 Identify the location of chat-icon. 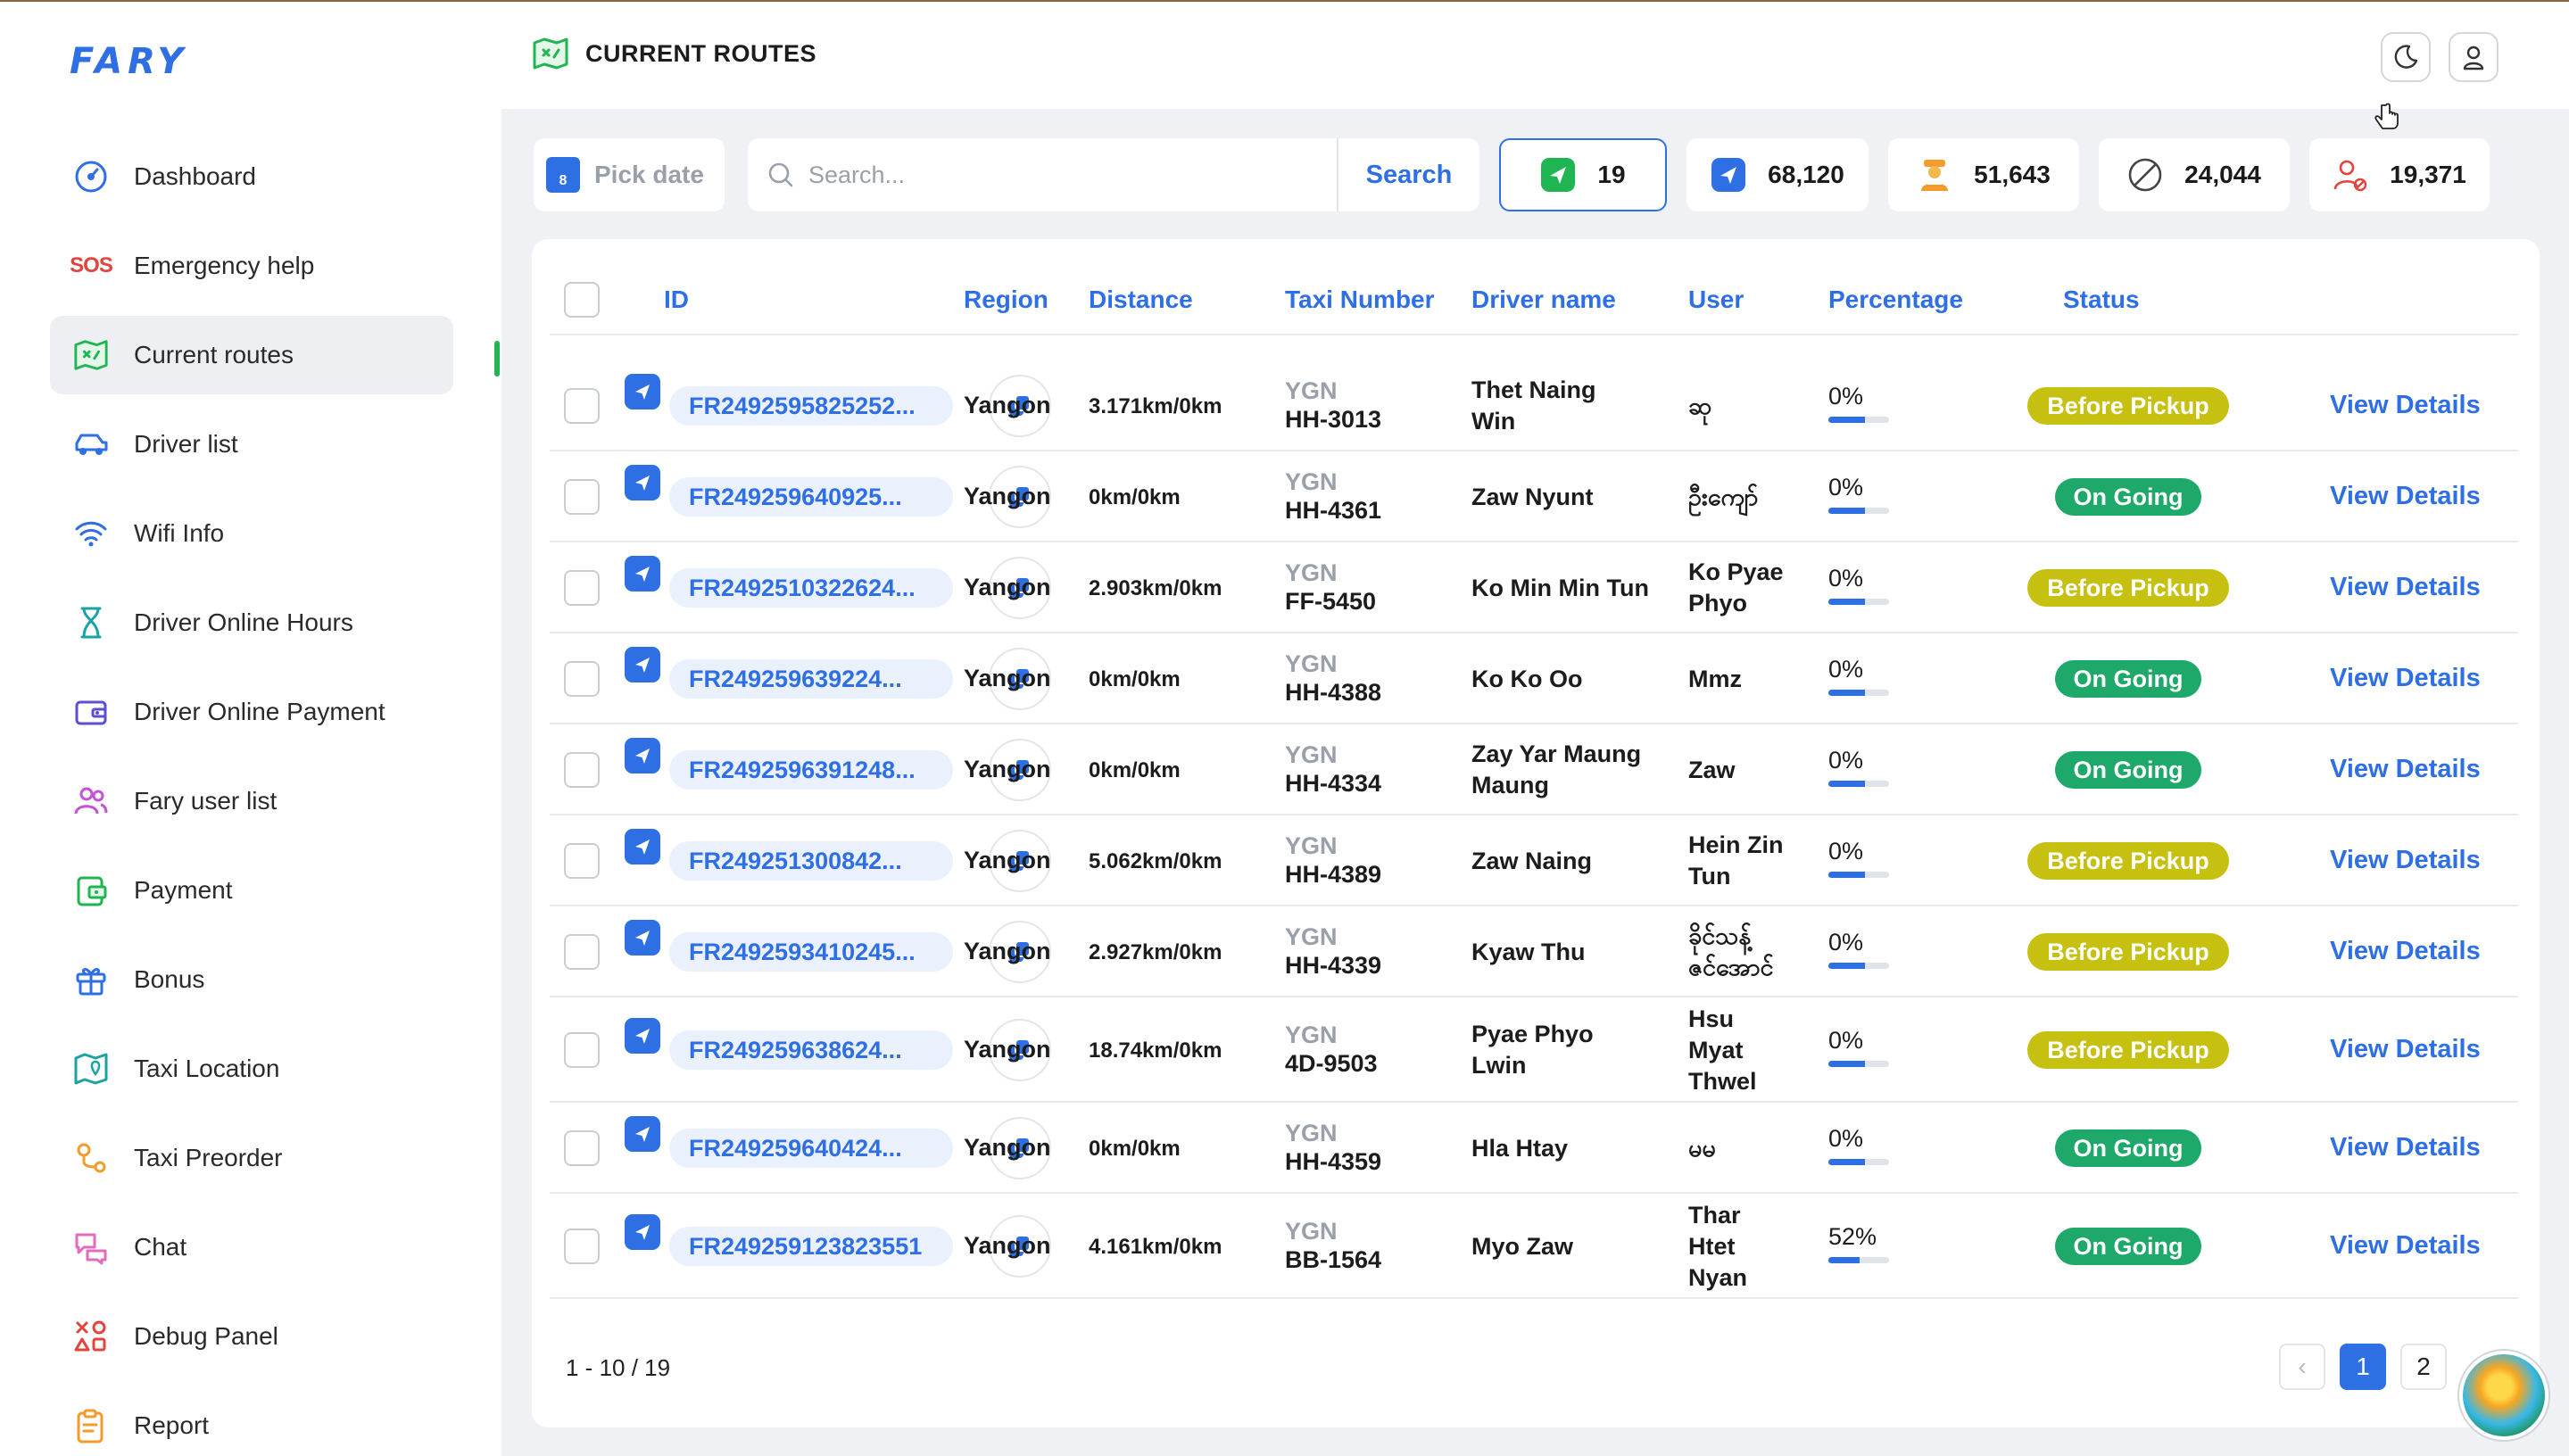
(91, 1247).